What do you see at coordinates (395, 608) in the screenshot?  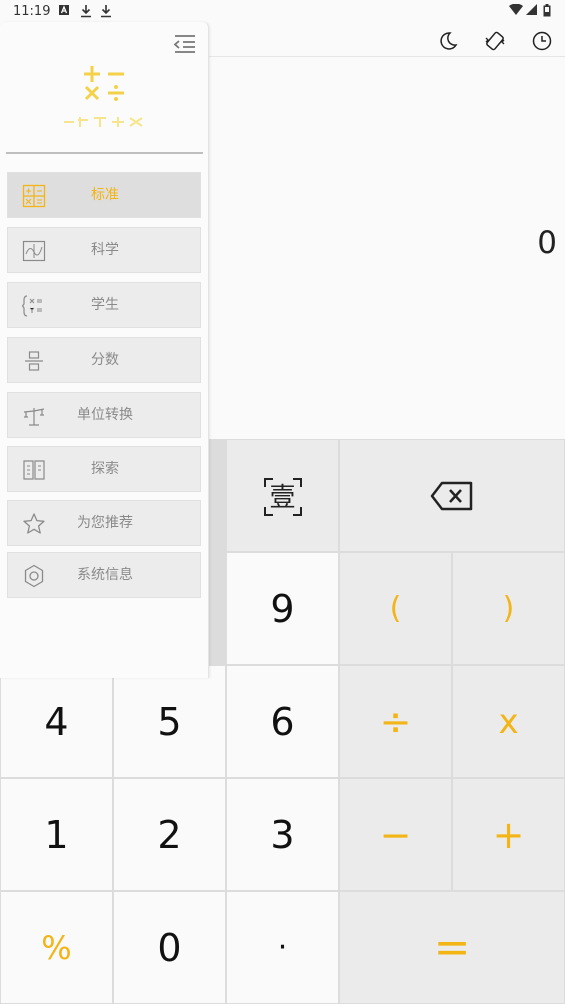 I see `key-left-paren: (` at bounding box center [395, 608].